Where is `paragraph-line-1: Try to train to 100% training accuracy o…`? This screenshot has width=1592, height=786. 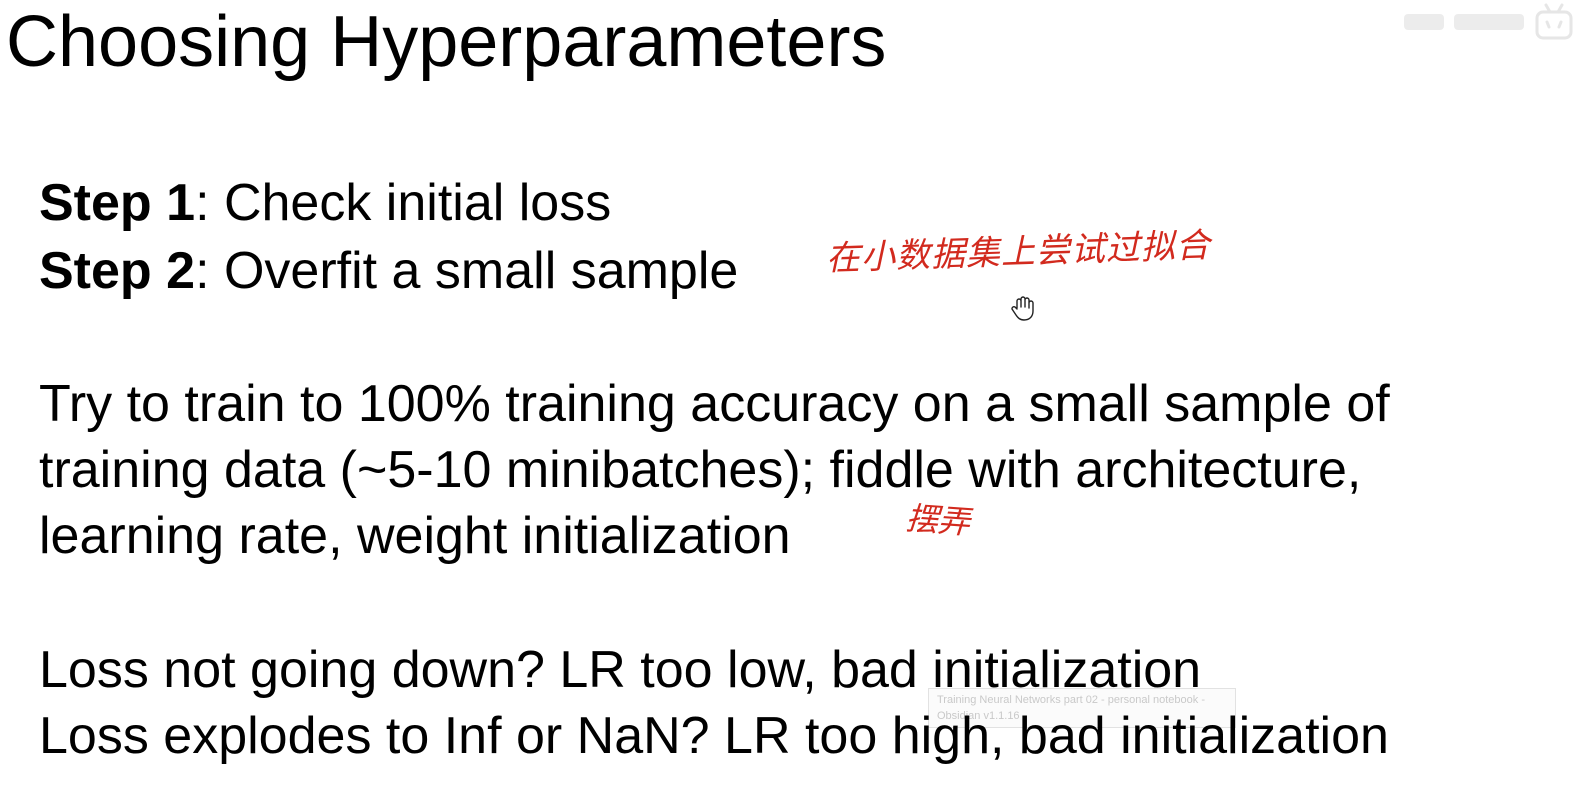
paragraph-line-1: Try to train to 100% training accuracy o… is located at coordinates (714, 404).